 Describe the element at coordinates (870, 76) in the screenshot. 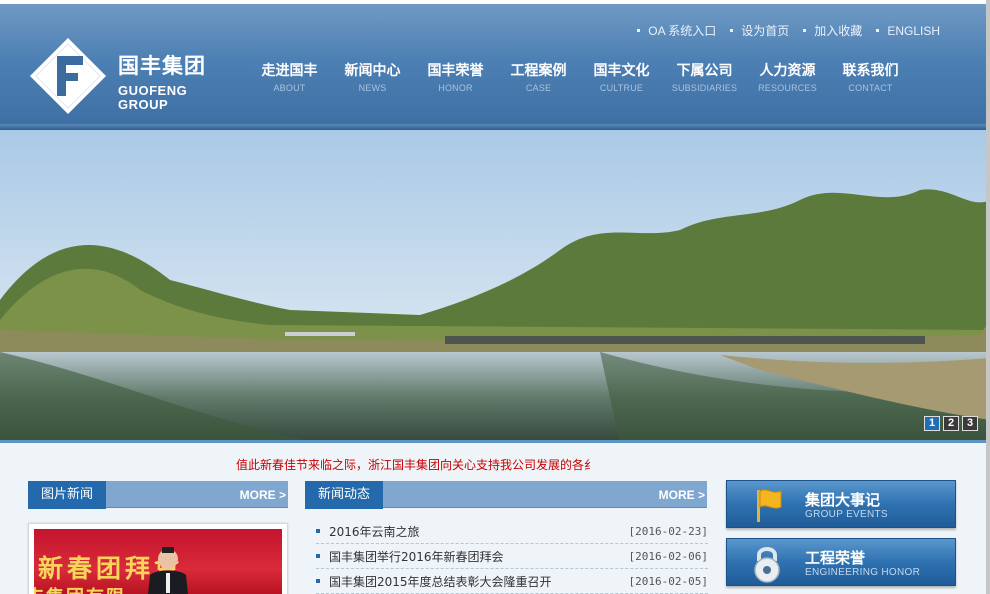

I see `nav-item-contact: 联系我们 CONTACT` at that location.